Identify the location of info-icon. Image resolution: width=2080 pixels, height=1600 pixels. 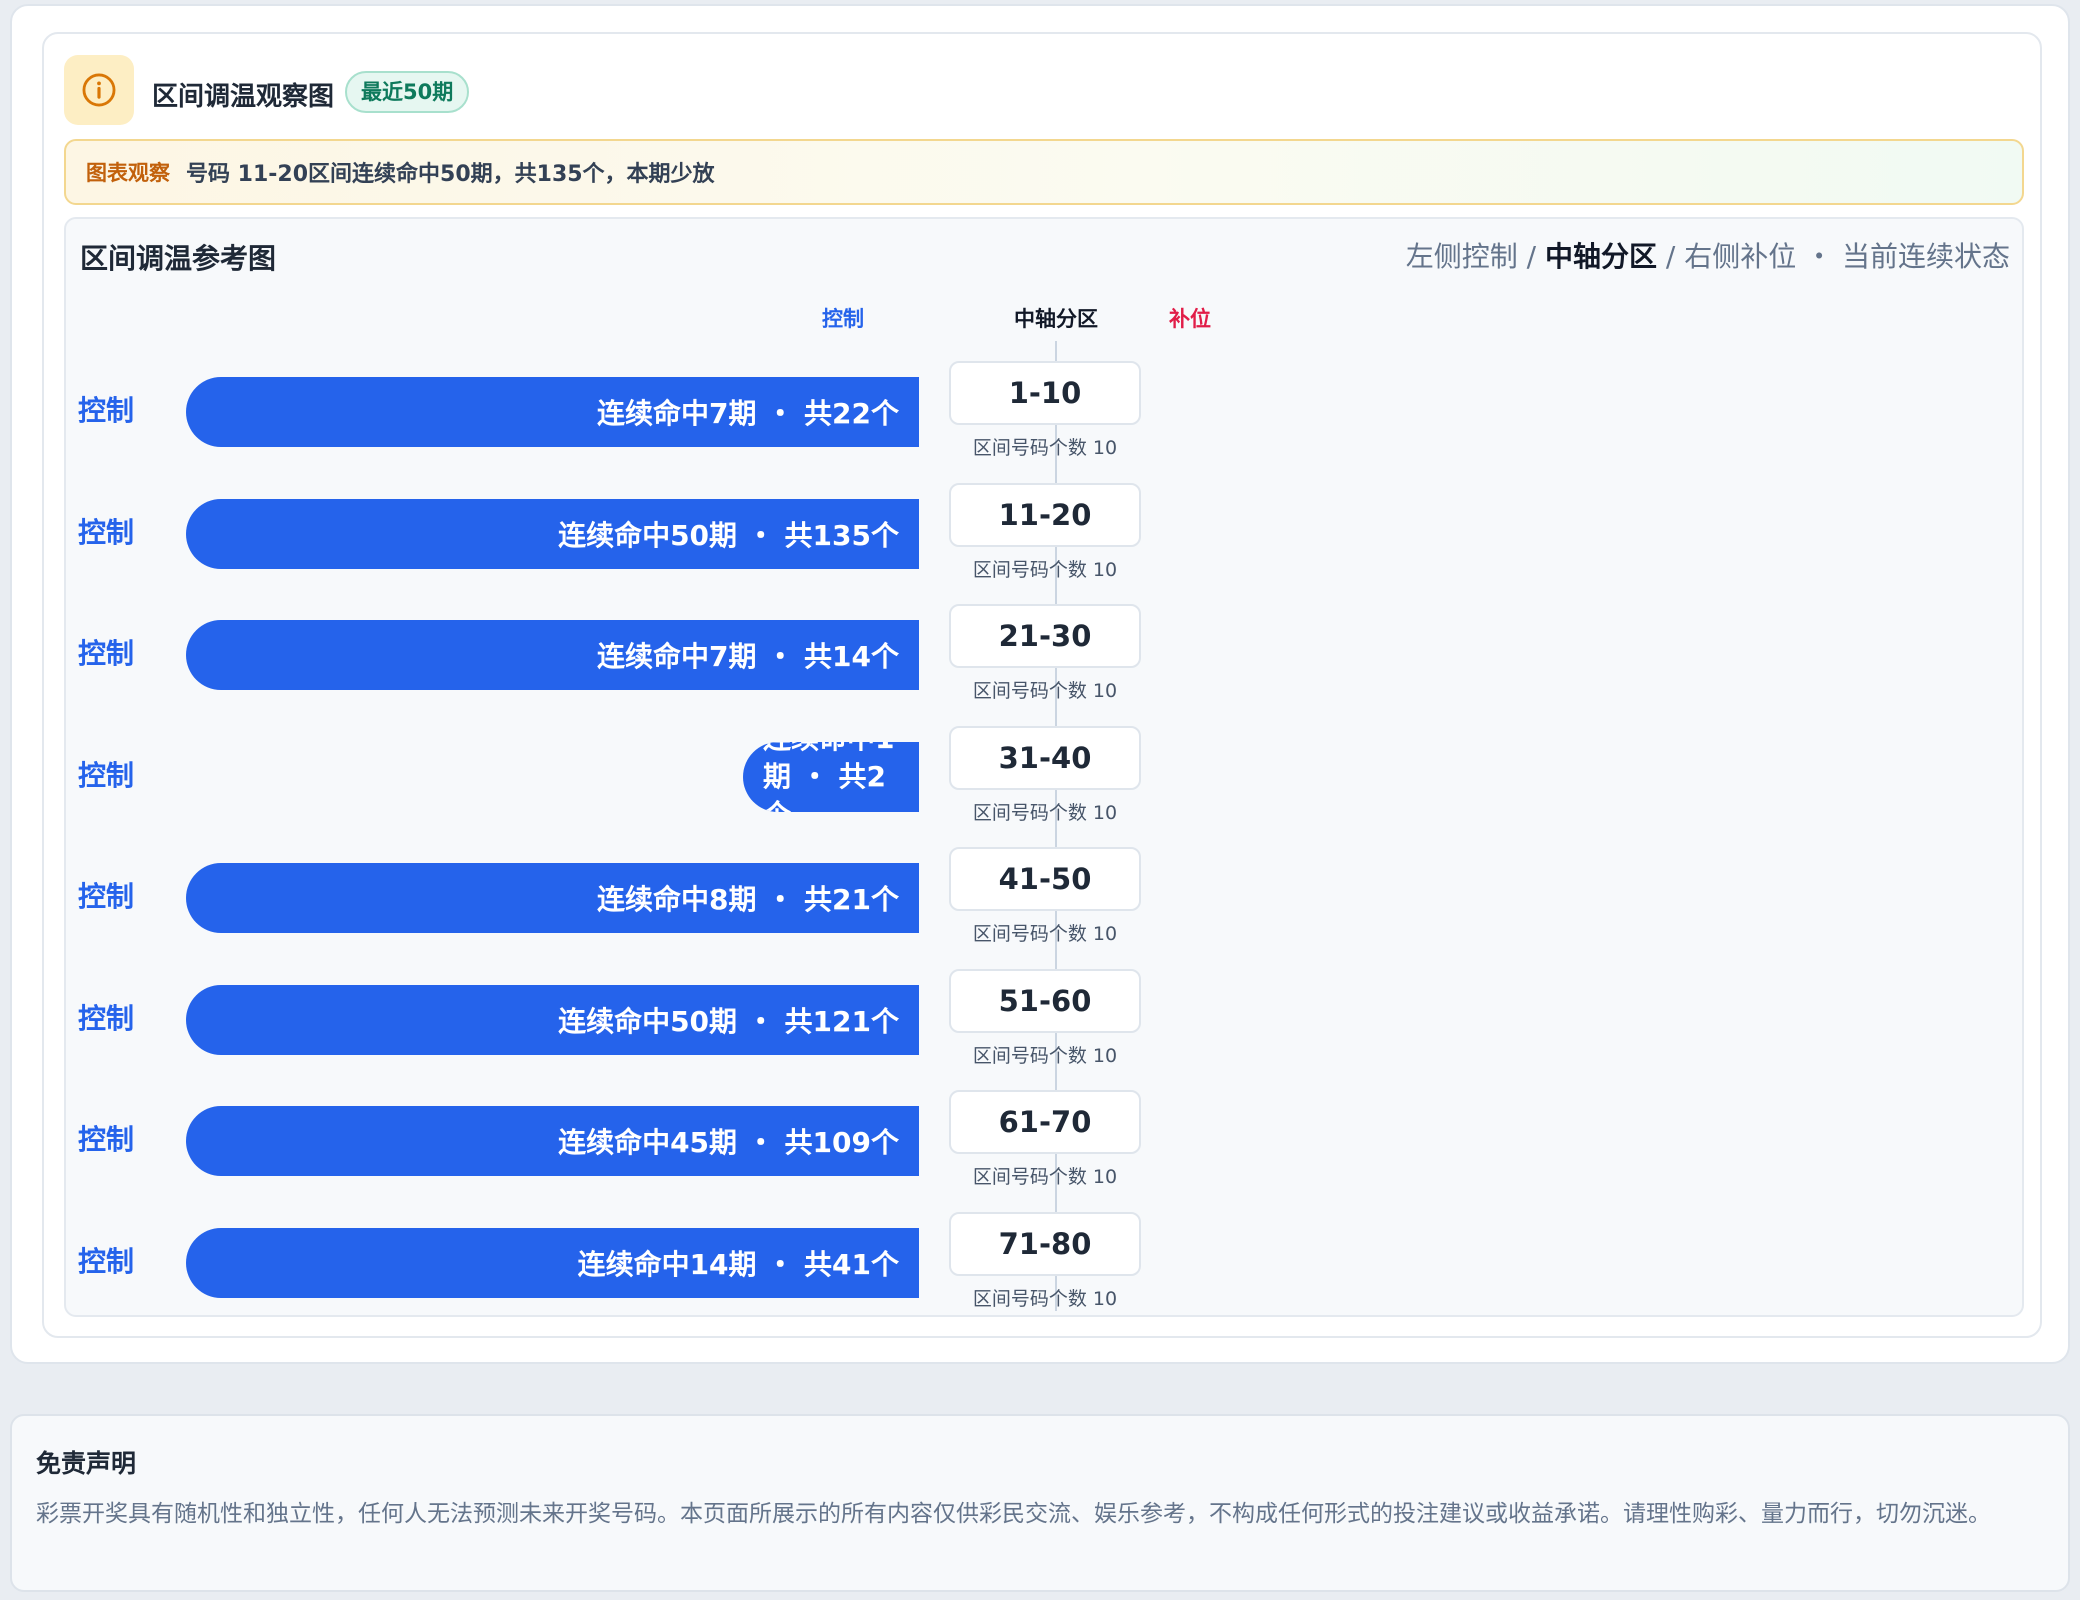
(99, 90).